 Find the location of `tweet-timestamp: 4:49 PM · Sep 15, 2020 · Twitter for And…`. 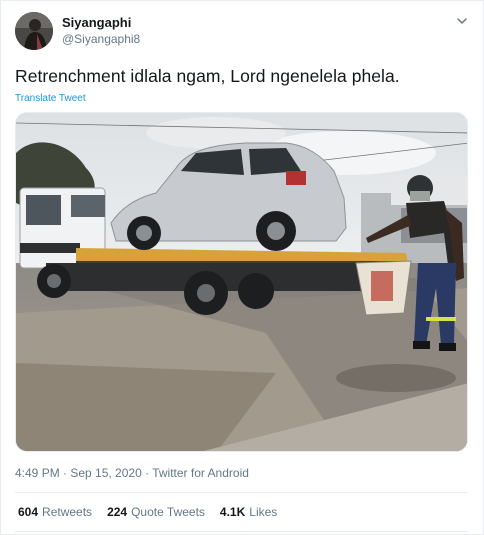

tweet-timestamp: 4:49 PM · Sep 15, 2020 · Twitter for And… is located at coordinates (132, 473).